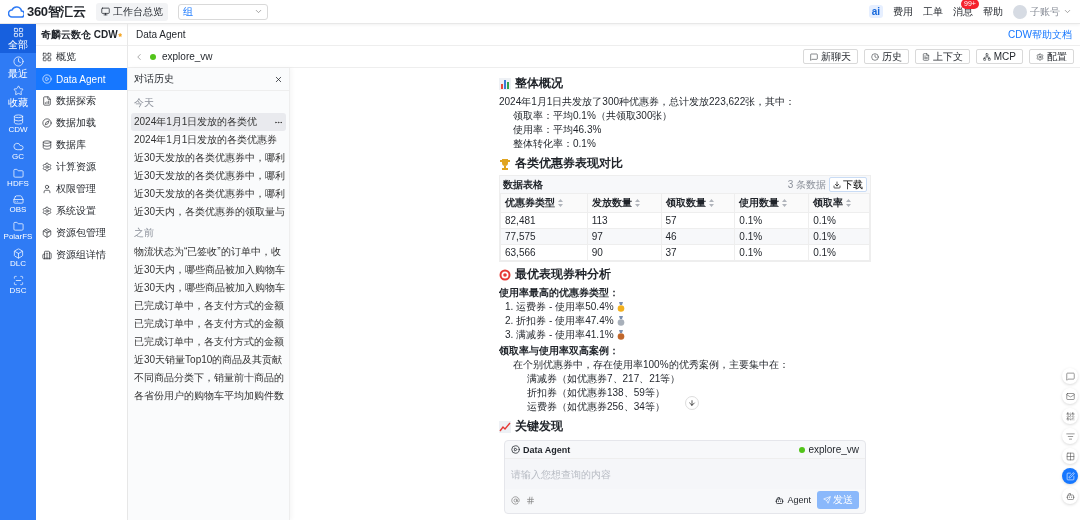 This screenshot has height=520, width=1080. Describe the element at coordinates (1020, 11) in the screenshot. I see `avatar` at that location.